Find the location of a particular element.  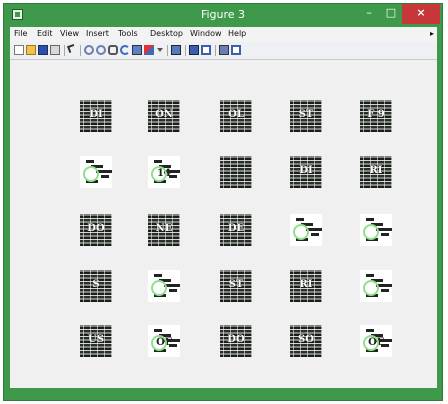

patch-text: SO is located at coordinates (306, 339).